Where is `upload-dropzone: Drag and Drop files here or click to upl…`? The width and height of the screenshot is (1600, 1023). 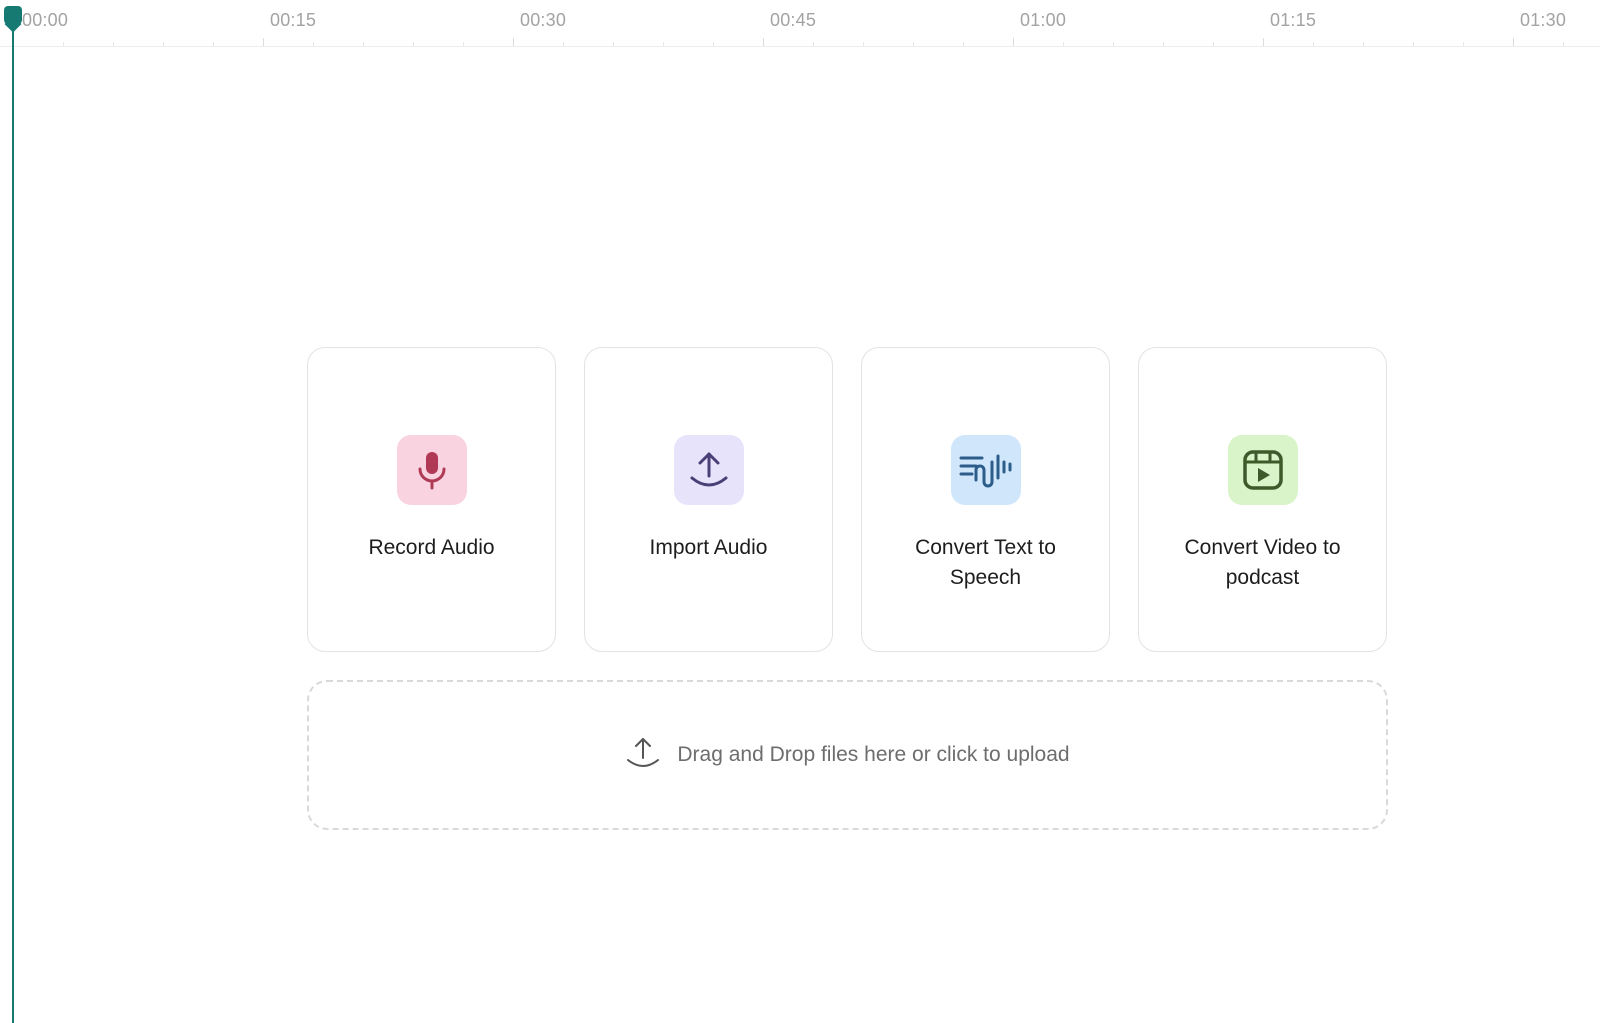
upload-dropzone: Drag and Drop files here or click to upl… is located at coordinates (847, 755).